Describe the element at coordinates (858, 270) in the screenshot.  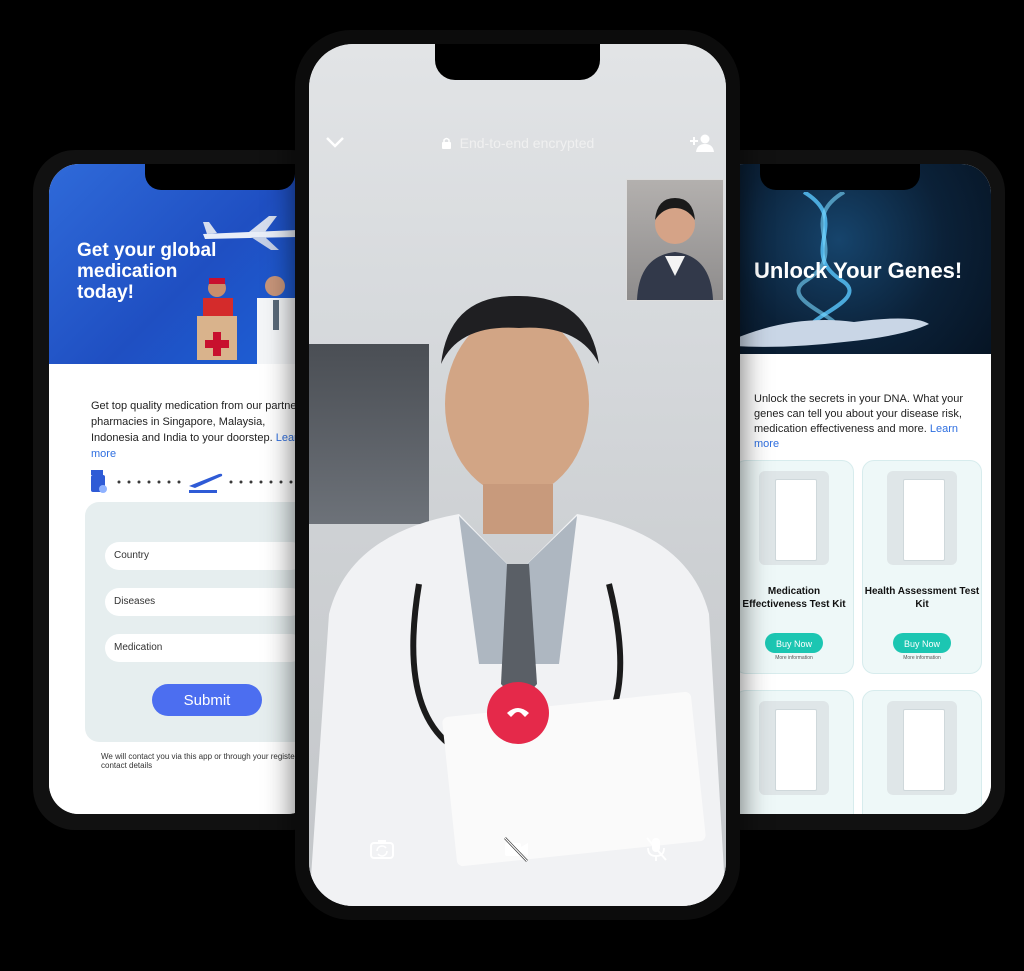
I see `genes-hero-title: Unlock Your Genes!` at that location.